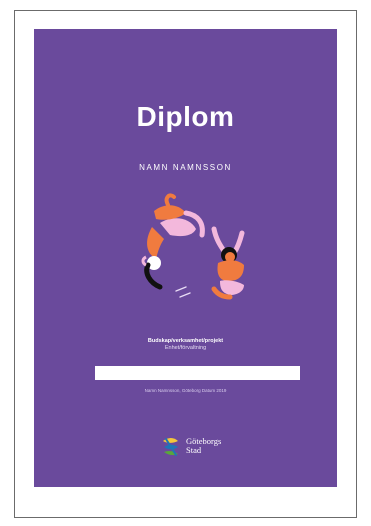 The width and height of the screenshot is (371, 526). I want to click on goteborgs-stad-logo-icon, so click(170, 447).